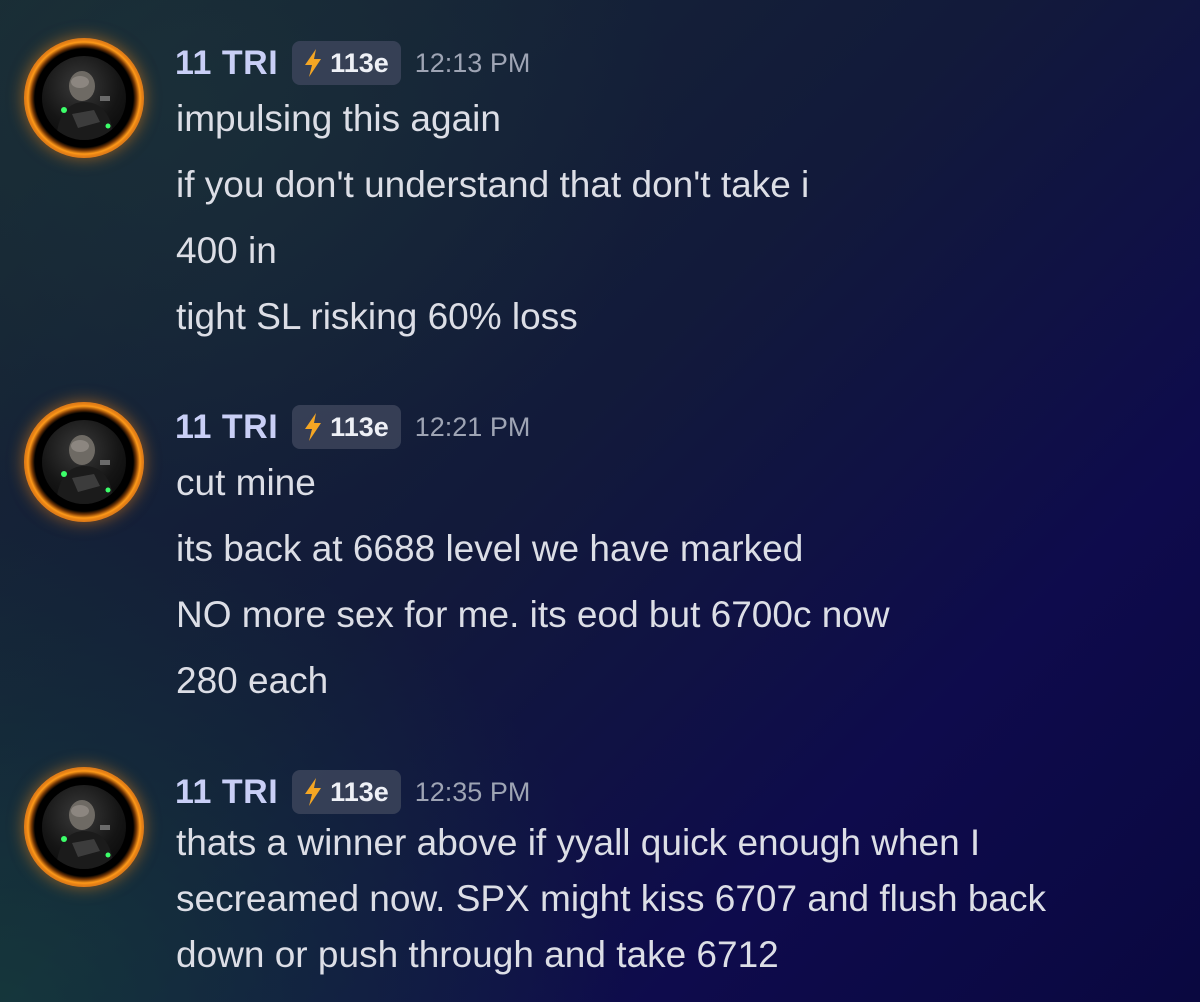 This screenshot has height=1002, width=1200. What do you see at coordinates (226, 250) in the screenshot?
I see `message-line: 400 in` at bounding box center [226, 250].